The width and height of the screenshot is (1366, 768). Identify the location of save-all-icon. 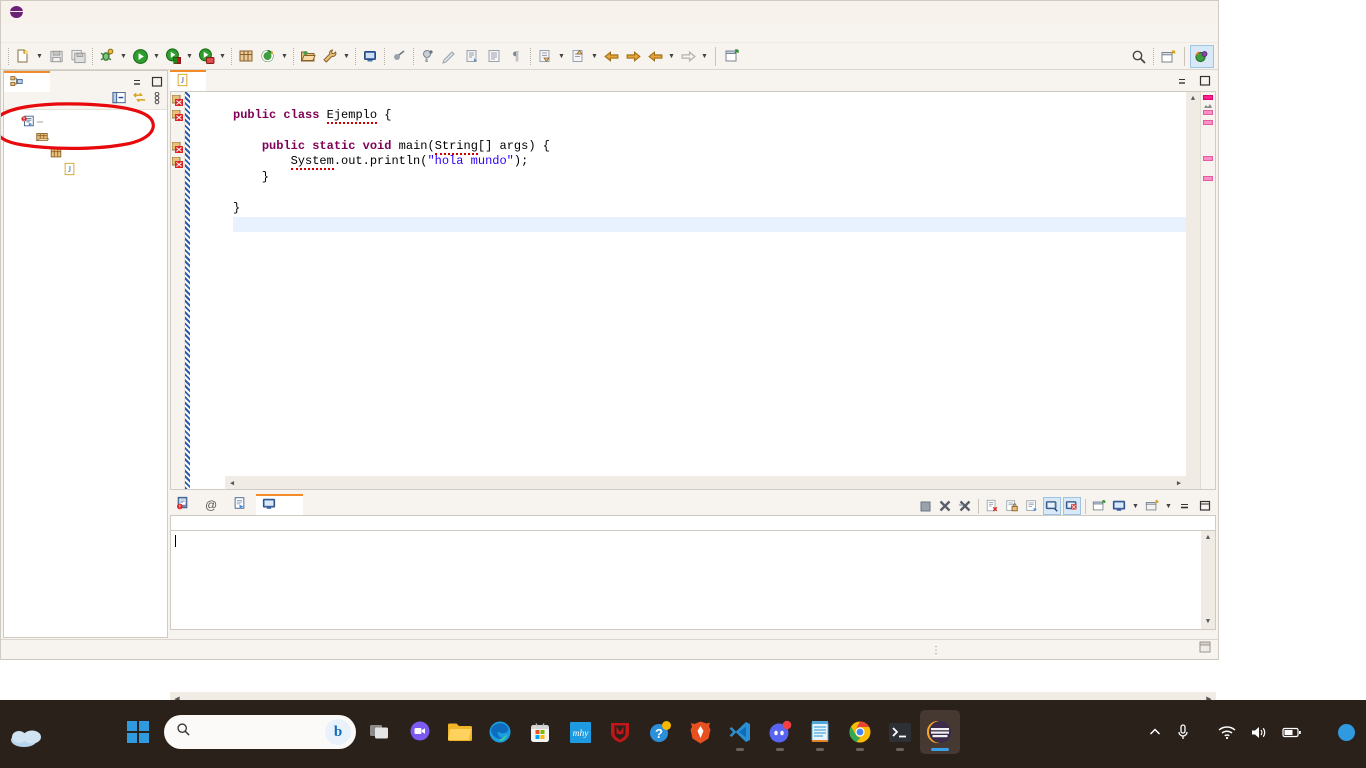
(78, 56).